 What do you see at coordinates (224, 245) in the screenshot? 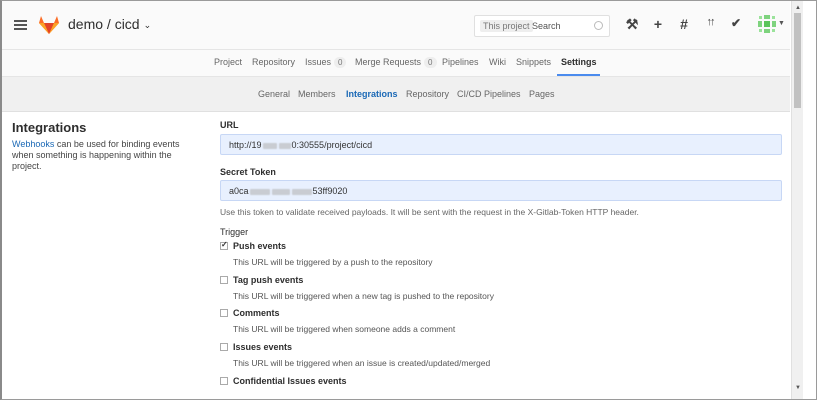
I see `push-events-checkbox` at bounding box center [224, 245].